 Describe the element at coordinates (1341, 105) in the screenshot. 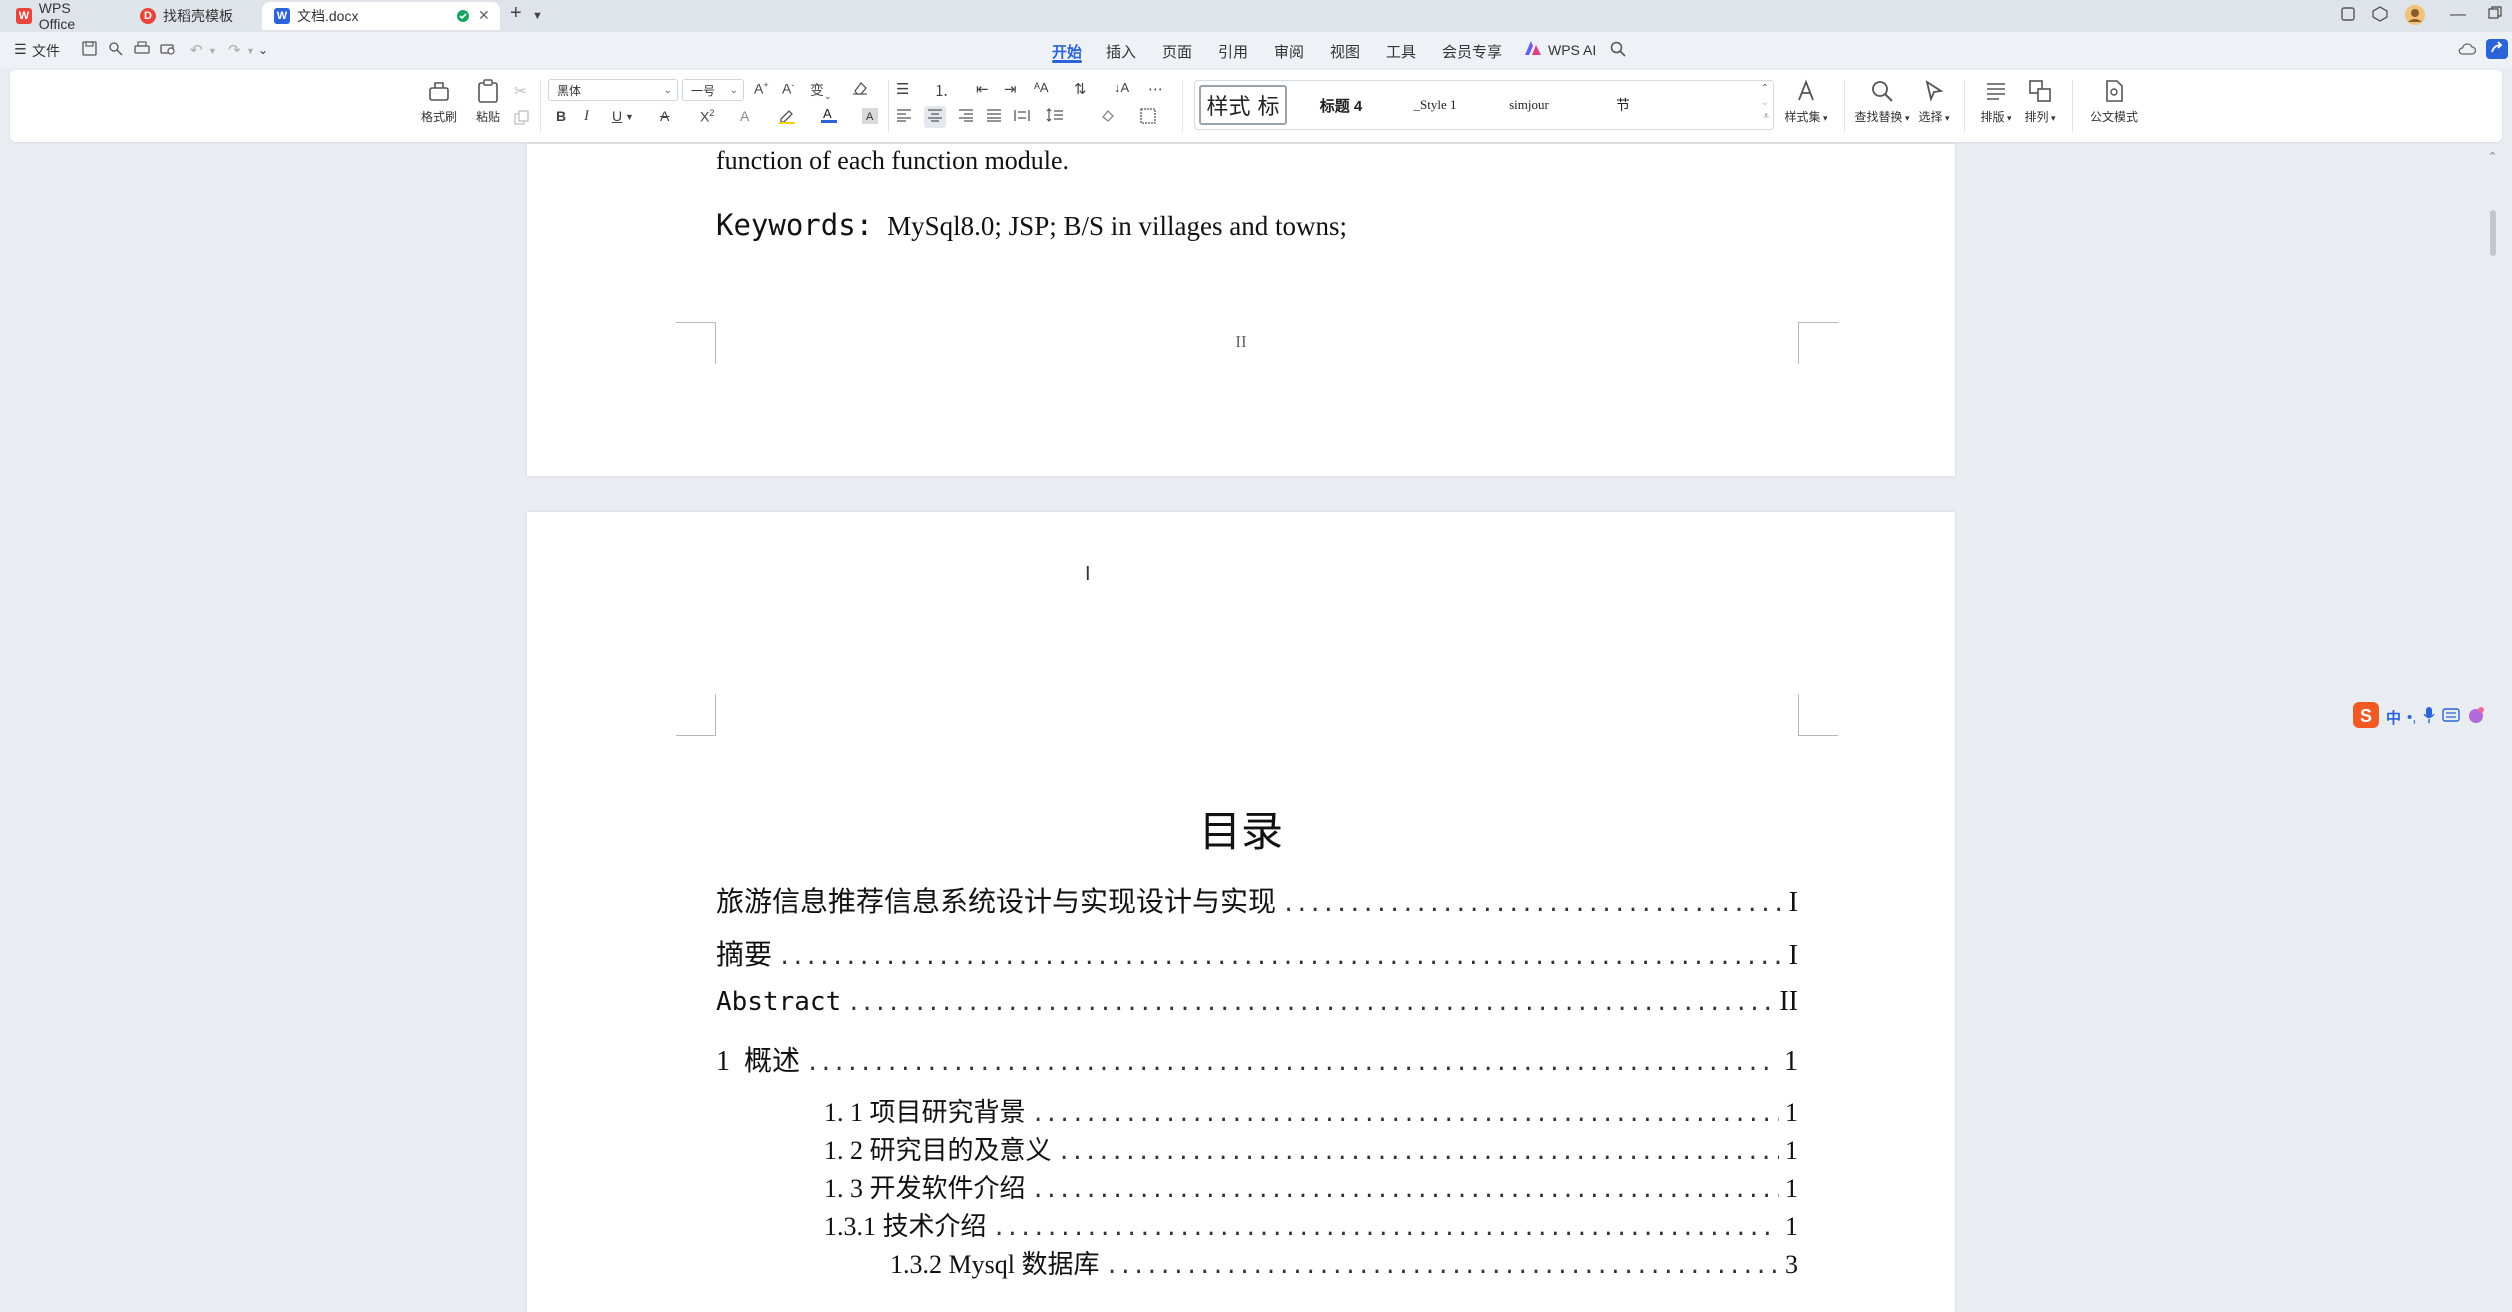

I see `style-item: 标题 4` at that location.